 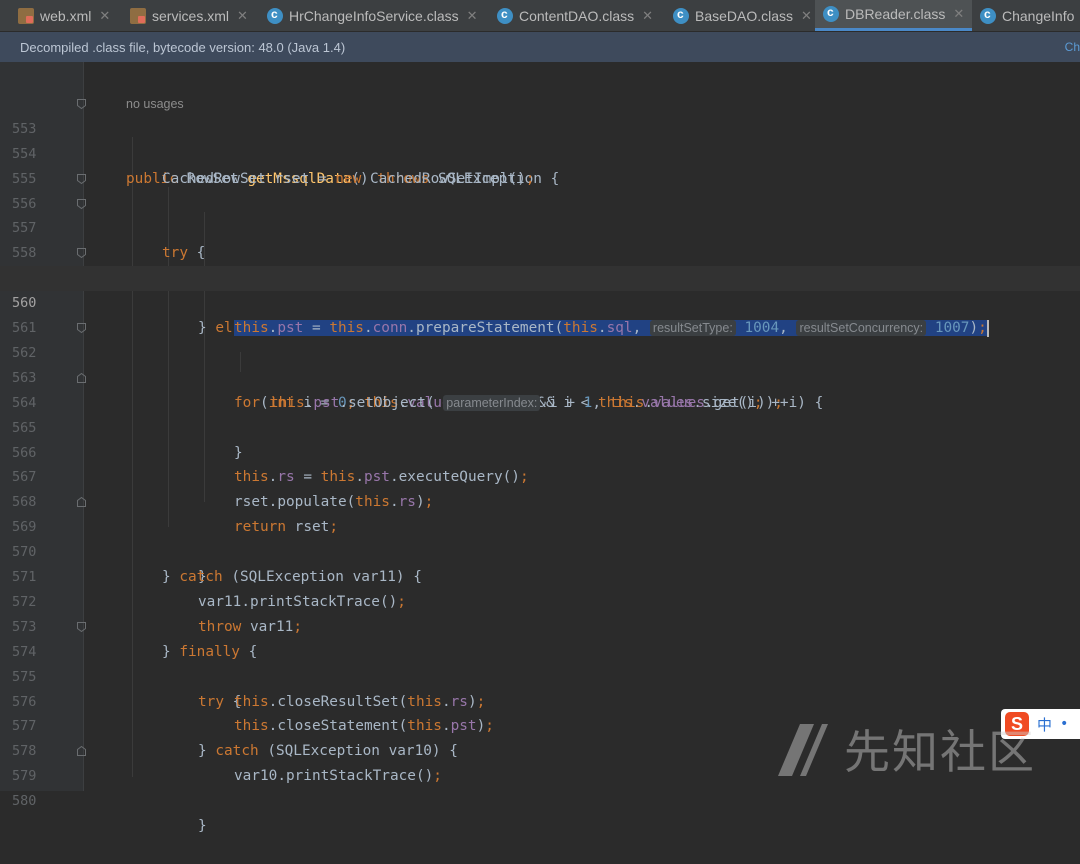 I want to click on tab-hrchangeinfoservice: HrChangeInfoService.class ✕, so click(x=372, y=15).